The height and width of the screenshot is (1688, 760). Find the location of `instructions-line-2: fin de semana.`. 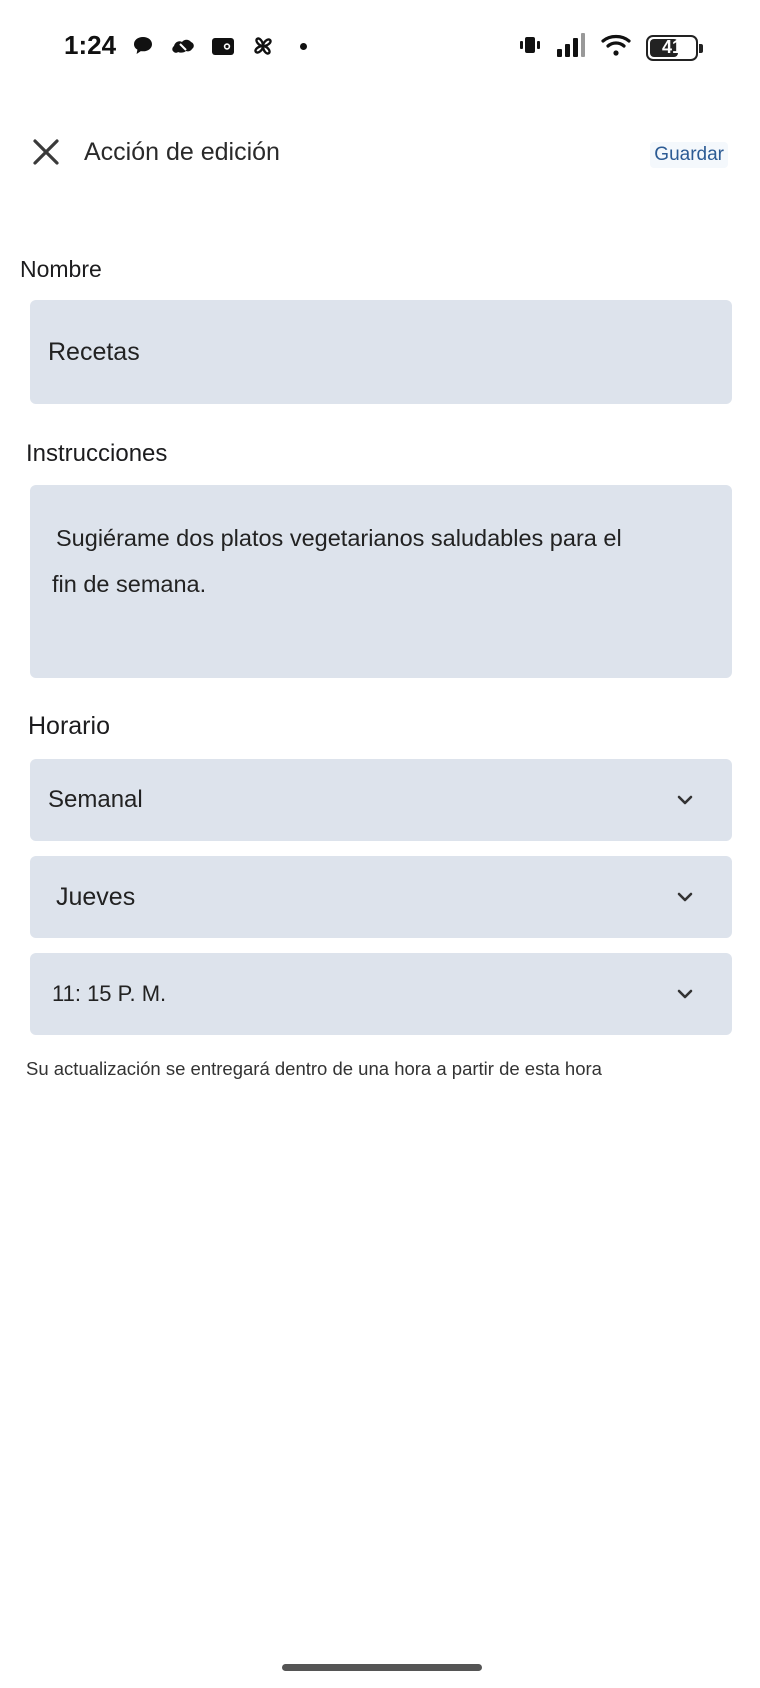

instructions-line-2: fin de semana. is located at coordinates (129, 584).